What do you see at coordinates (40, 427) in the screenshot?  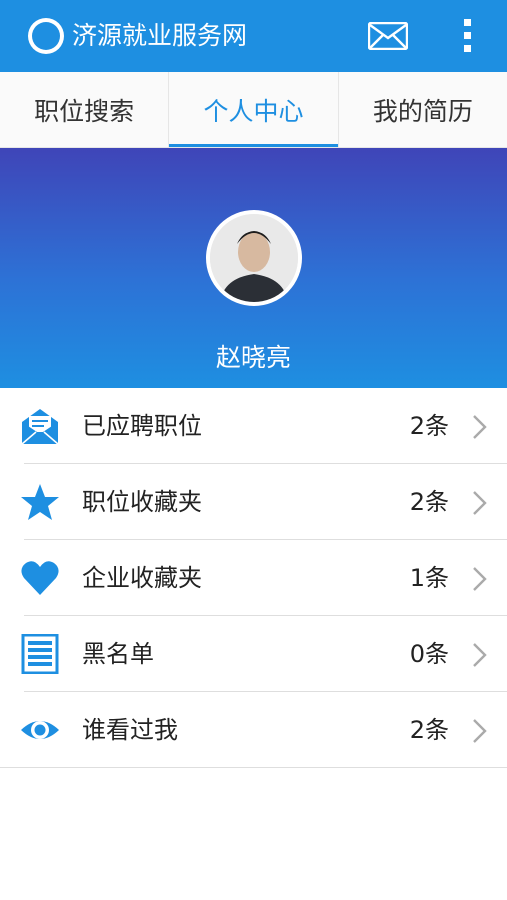 I see `envelope-open-icon` at bounding box center [40, 427].